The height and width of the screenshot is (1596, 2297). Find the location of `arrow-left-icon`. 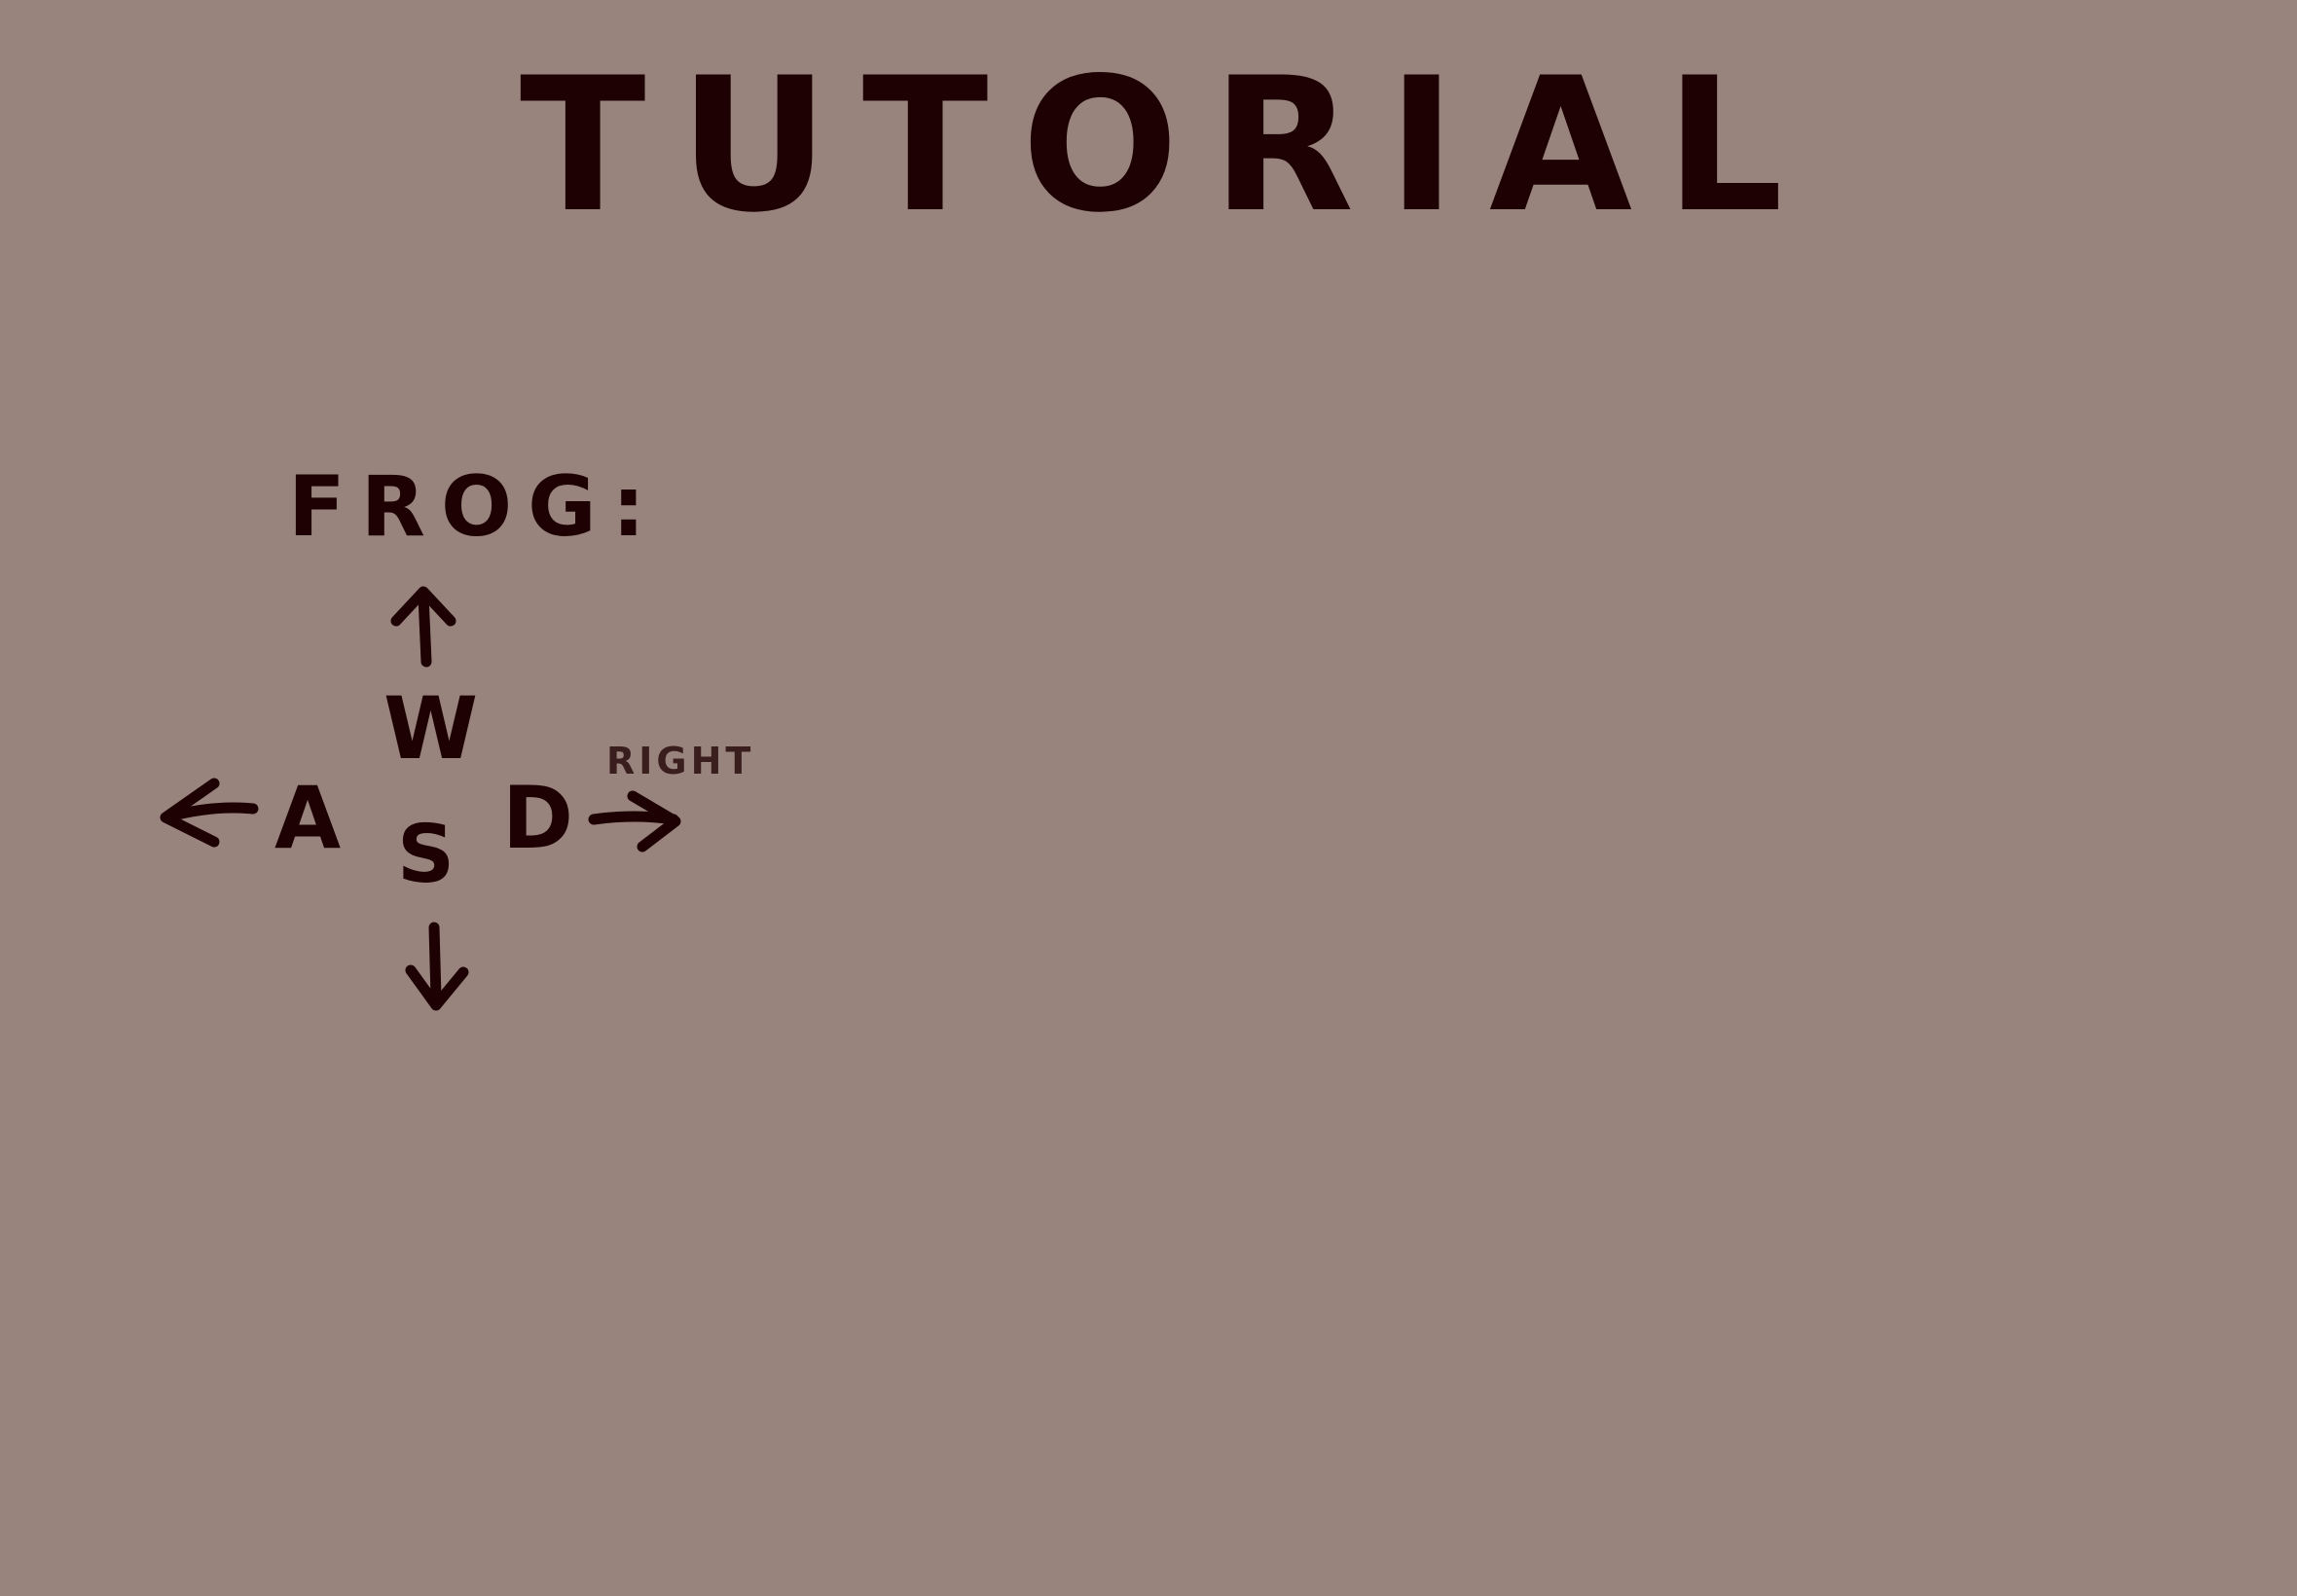

arrow-left-icon is located at coordinates (210, 813).